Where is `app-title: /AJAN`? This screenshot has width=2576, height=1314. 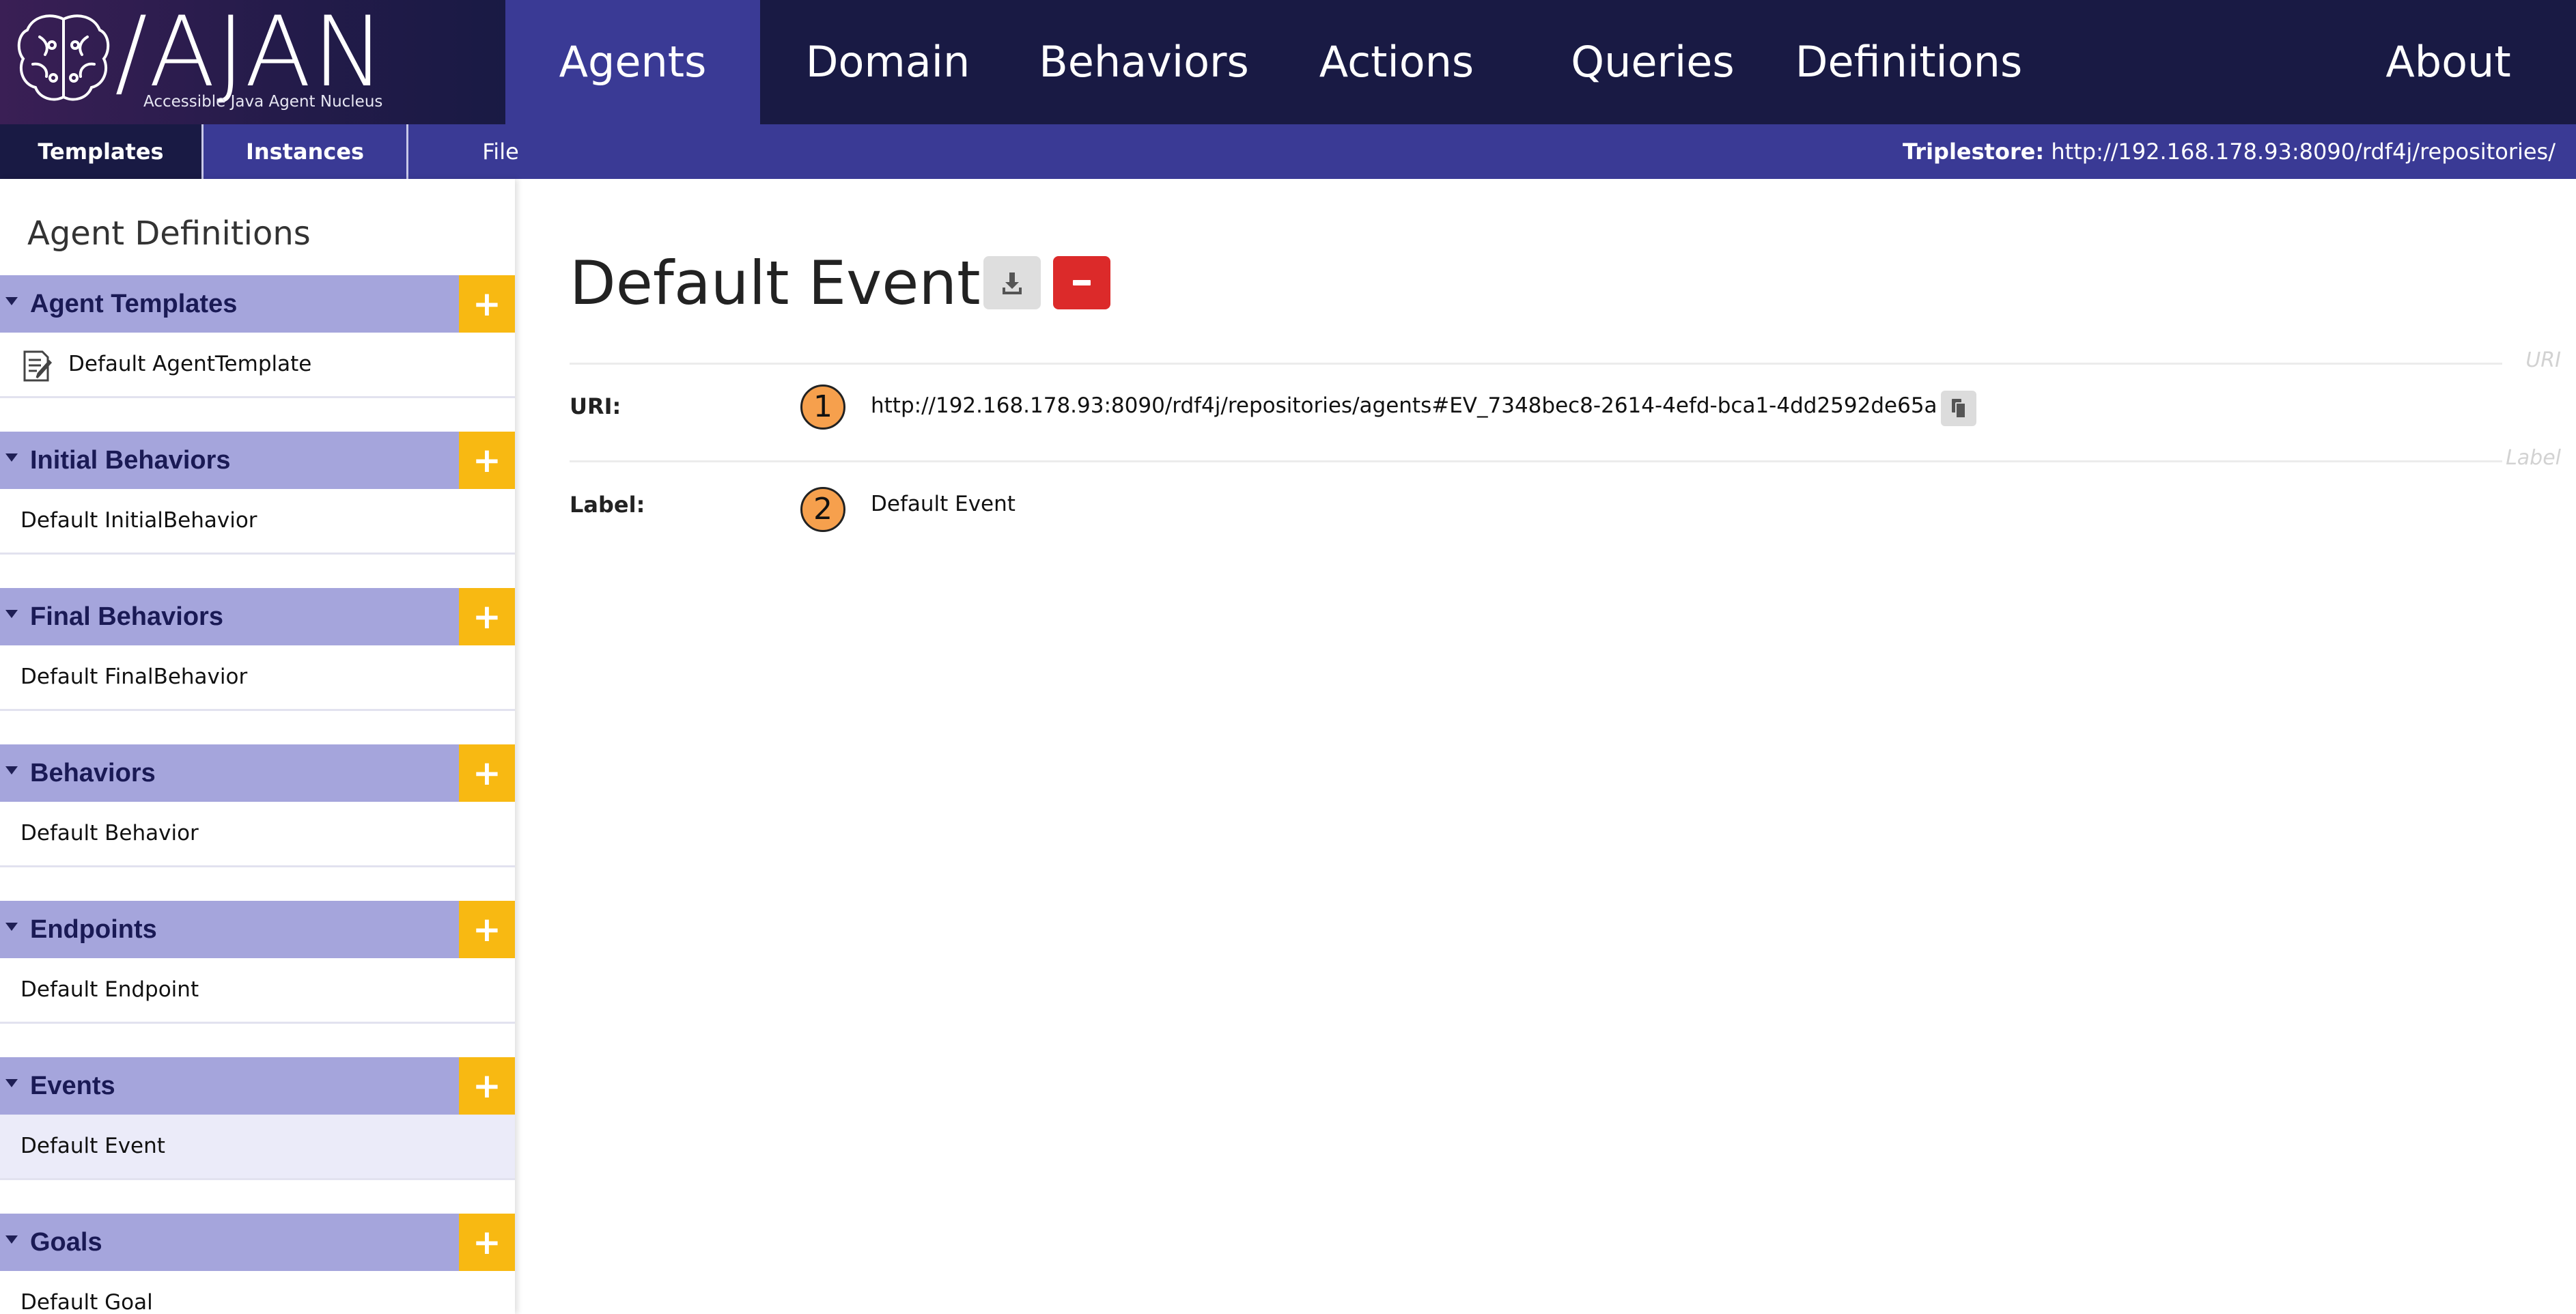
app-title: /AJAN is located at coordinates (251, 54).